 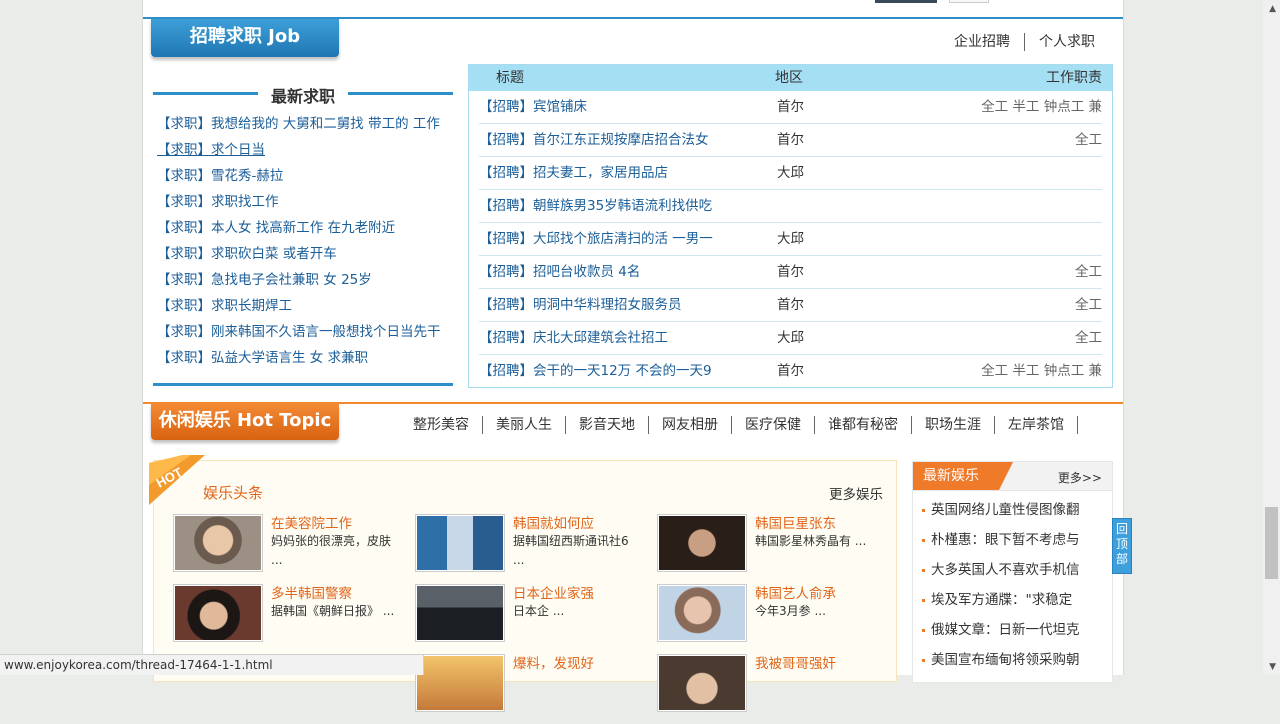 I want to click on nav-health: 医疗保健, so click(x=773, y=424).